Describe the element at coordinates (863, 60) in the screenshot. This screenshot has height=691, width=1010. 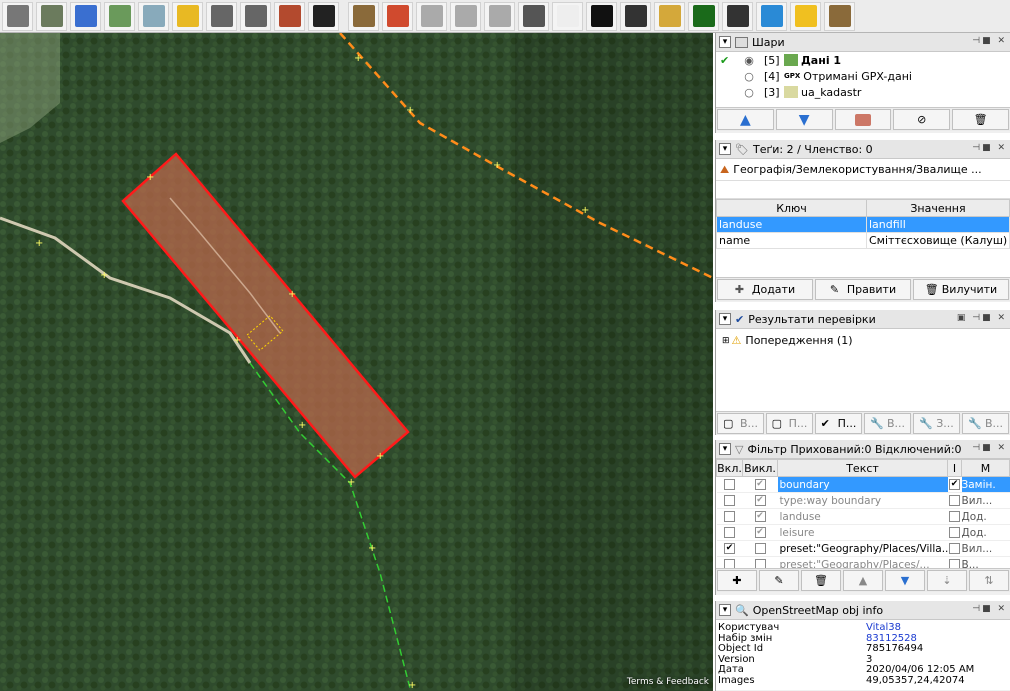
I see `layer-row: ✔ ◉ [5] Дані 1` at that location.